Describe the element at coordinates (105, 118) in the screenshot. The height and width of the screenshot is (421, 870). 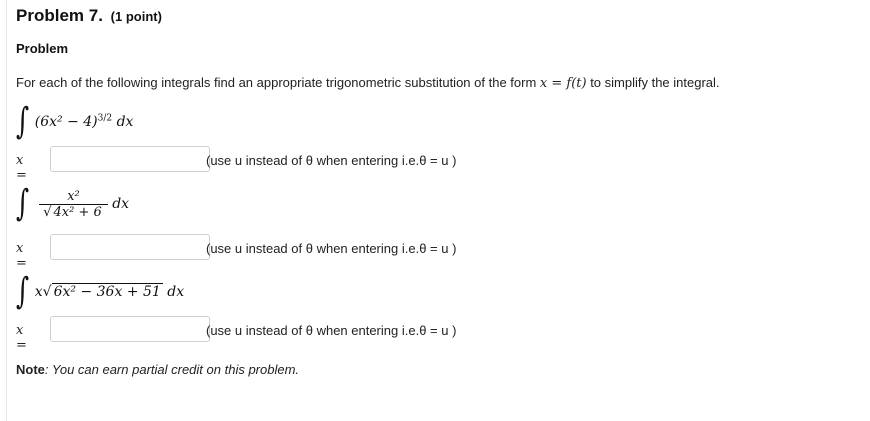
I see `integral-1-exponent: 3/2` at that location.